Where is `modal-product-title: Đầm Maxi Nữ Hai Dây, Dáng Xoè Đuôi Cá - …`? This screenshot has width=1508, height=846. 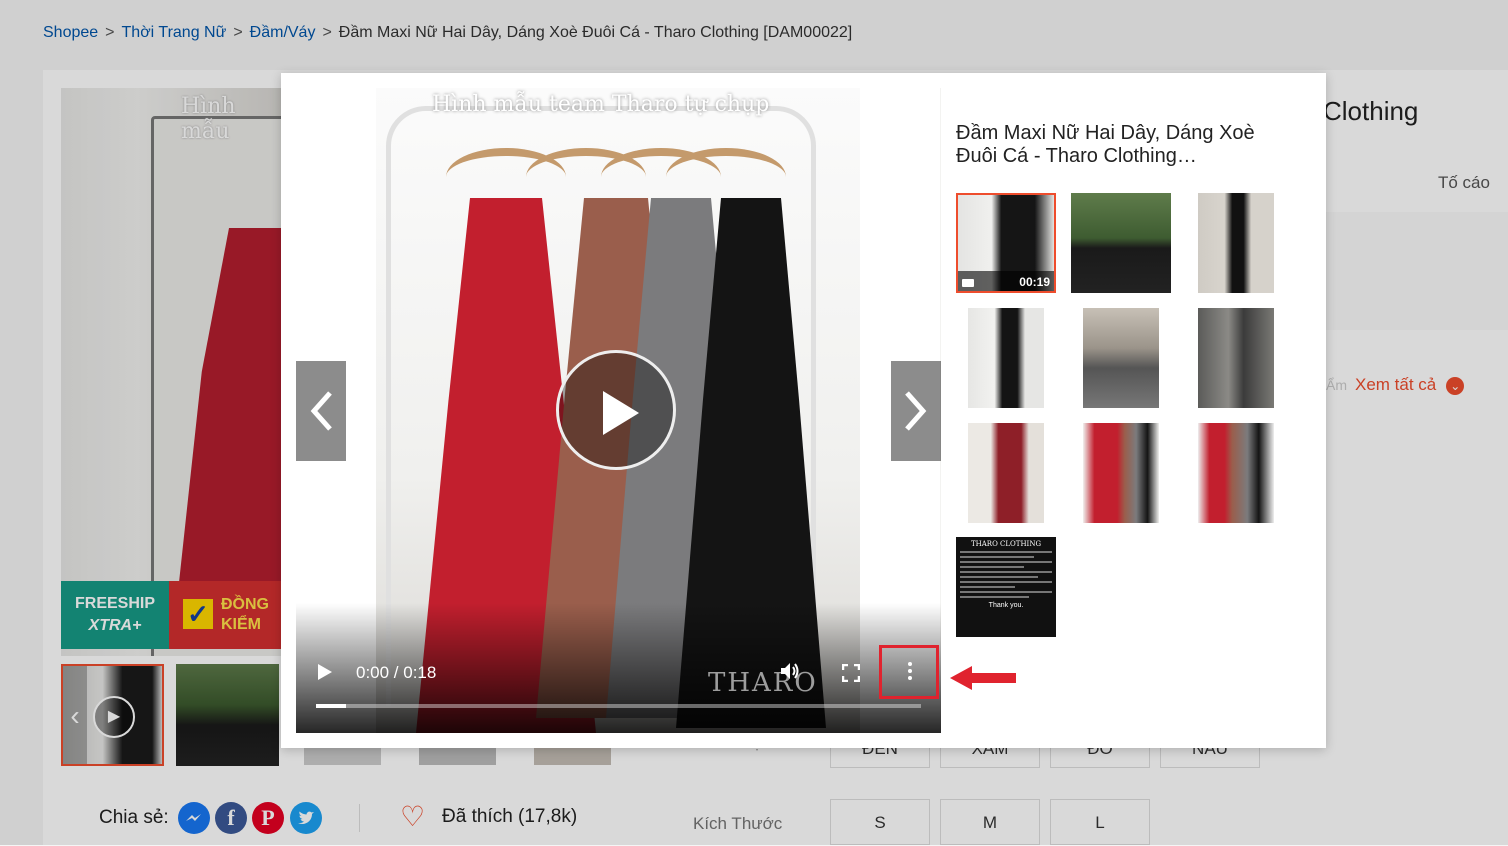
modal-product-title: Đầm Maxi Nữ Hai Dây, Dáng Xoè Đuôi Cá - … is located at coordinates (1105, 144).